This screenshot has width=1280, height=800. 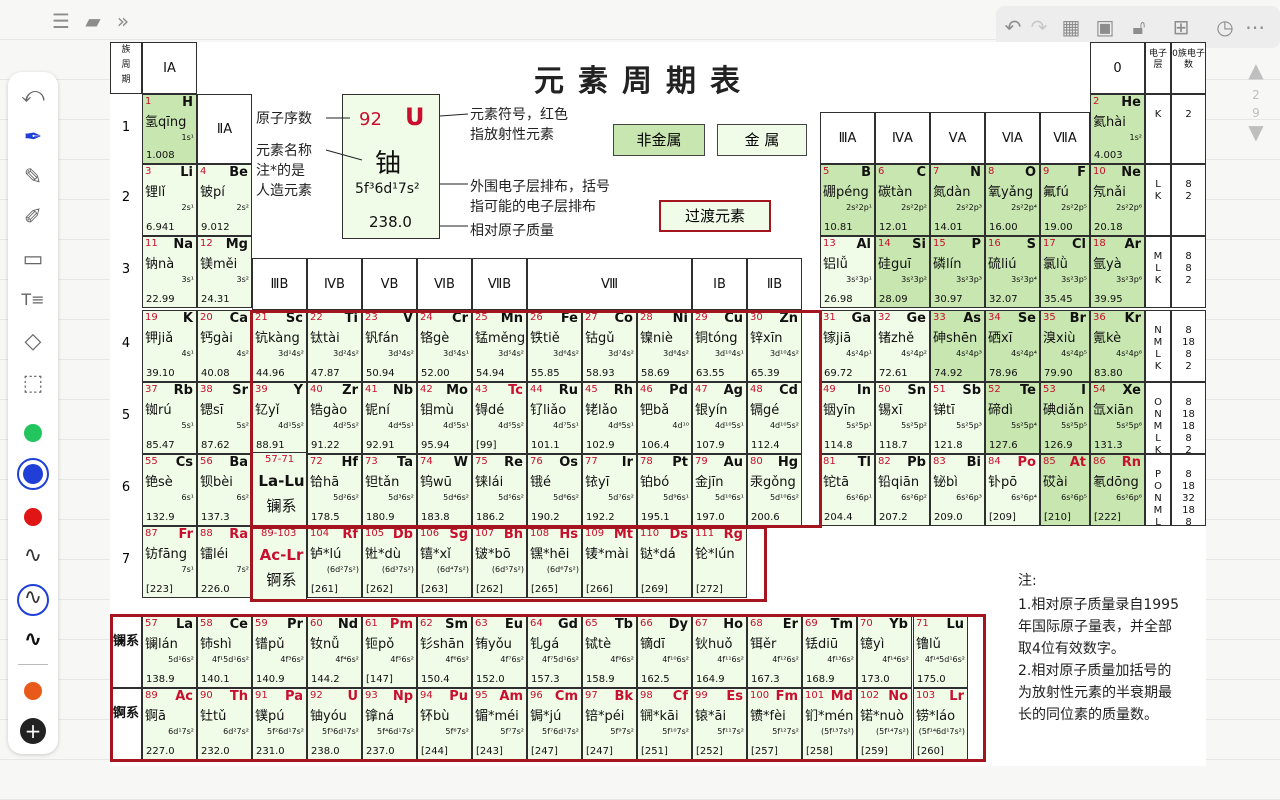 What do you see at coordinates (224, 652) in the screenshot?
I see `element-cell-ce: 58 Ce 铈shì 4f¹5d¹6s² 140.1` at bounding box center [224, 652].